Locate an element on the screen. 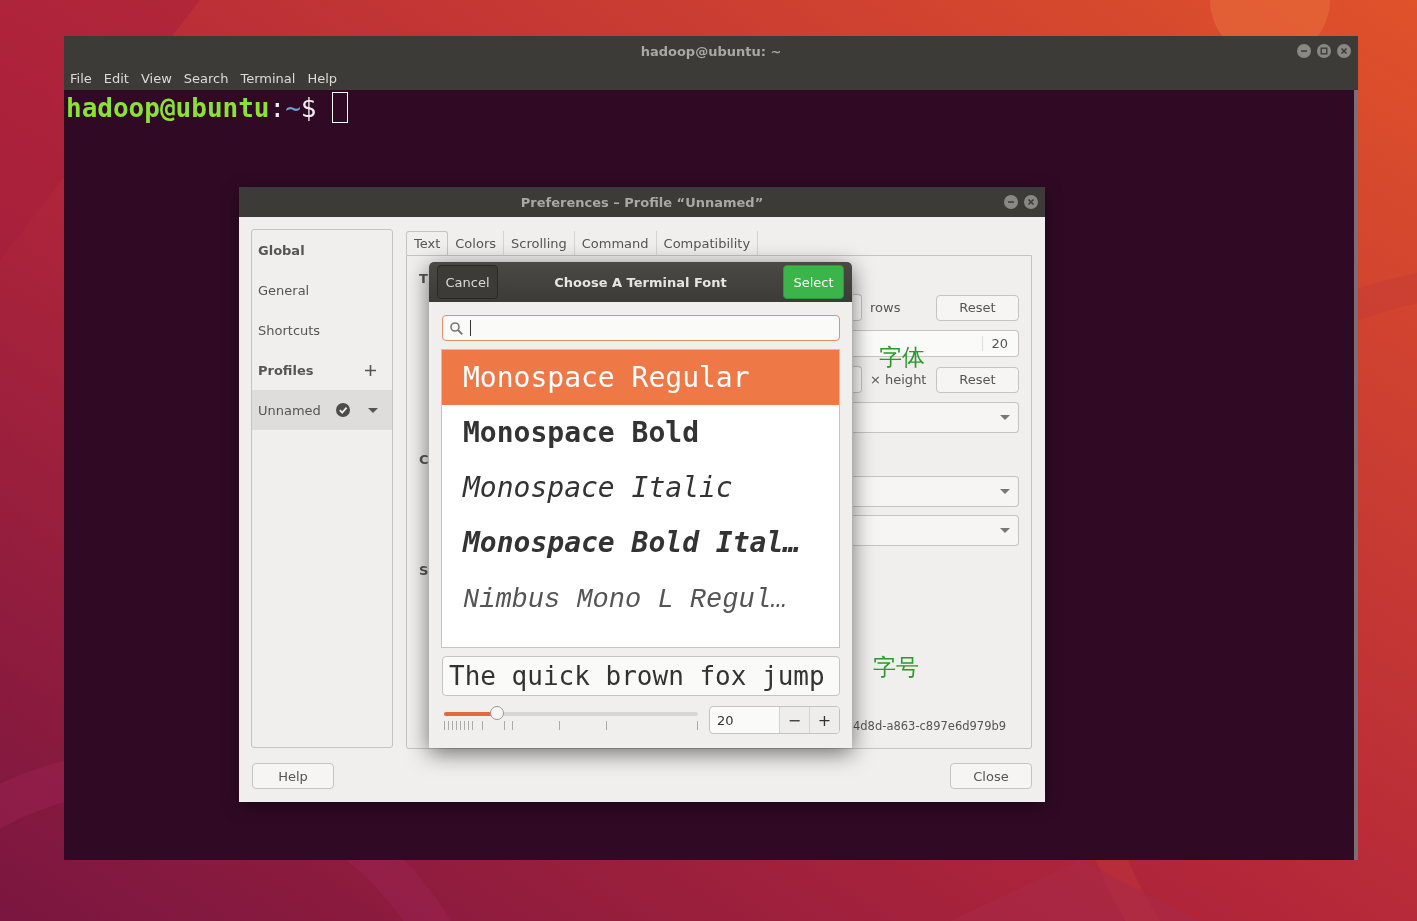 This screenshot has width=1417, height=921. sidebar-heading: Profiles is located at coordinates (286, 370).